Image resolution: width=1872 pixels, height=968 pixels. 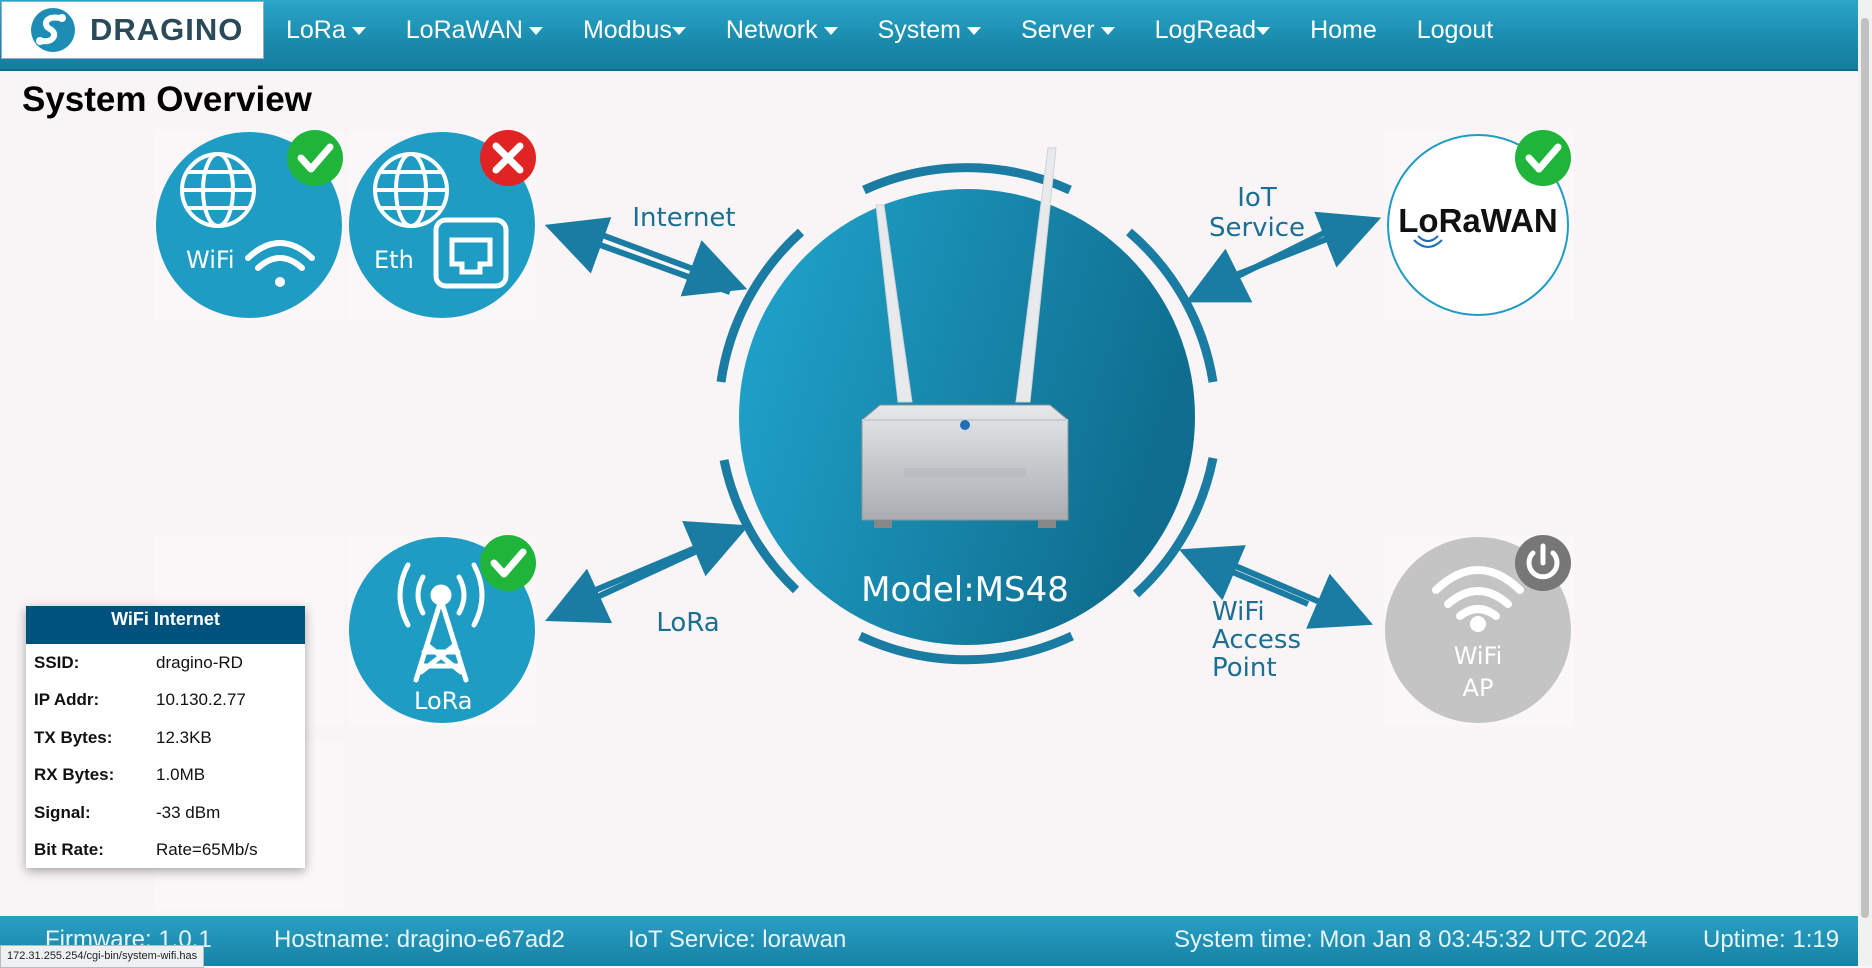 I want to click on row-value: 10.130.2.77, so click(x=201, y=700).